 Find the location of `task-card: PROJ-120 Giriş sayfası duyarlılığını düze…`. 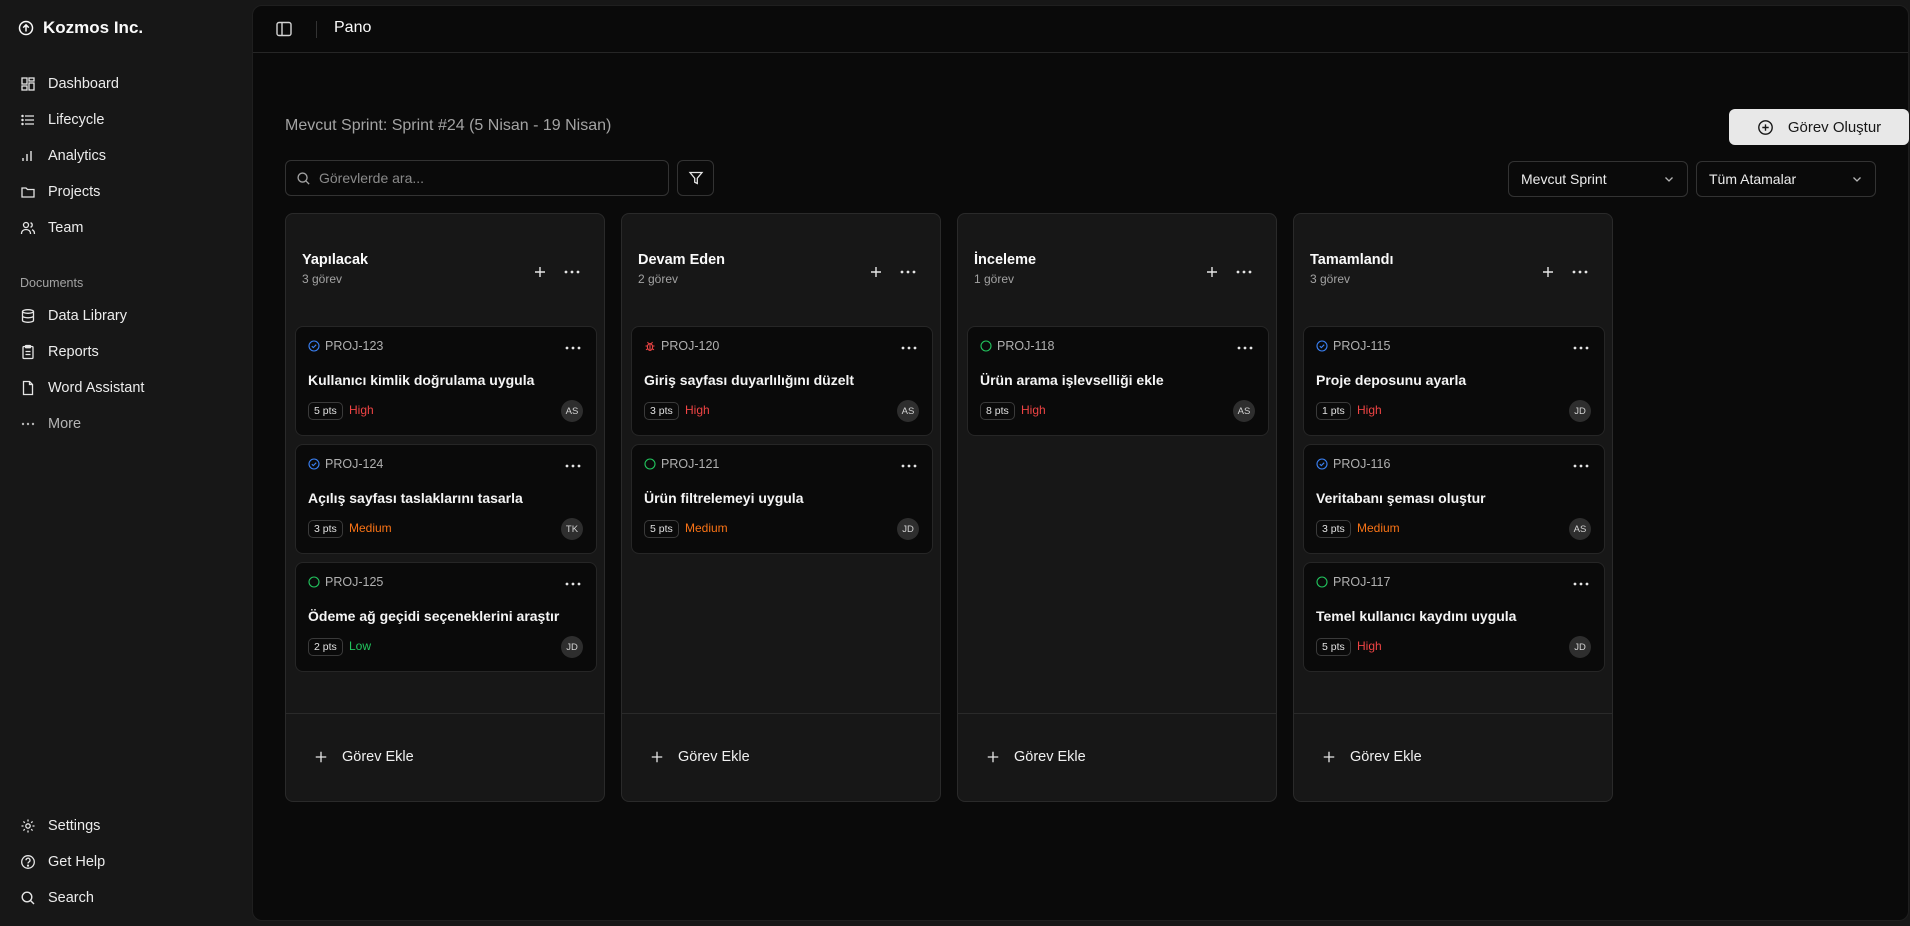

task-card: PROJ-120 Giriş sayfası duyarlılığını düze… is located at coordinates (782, 381).